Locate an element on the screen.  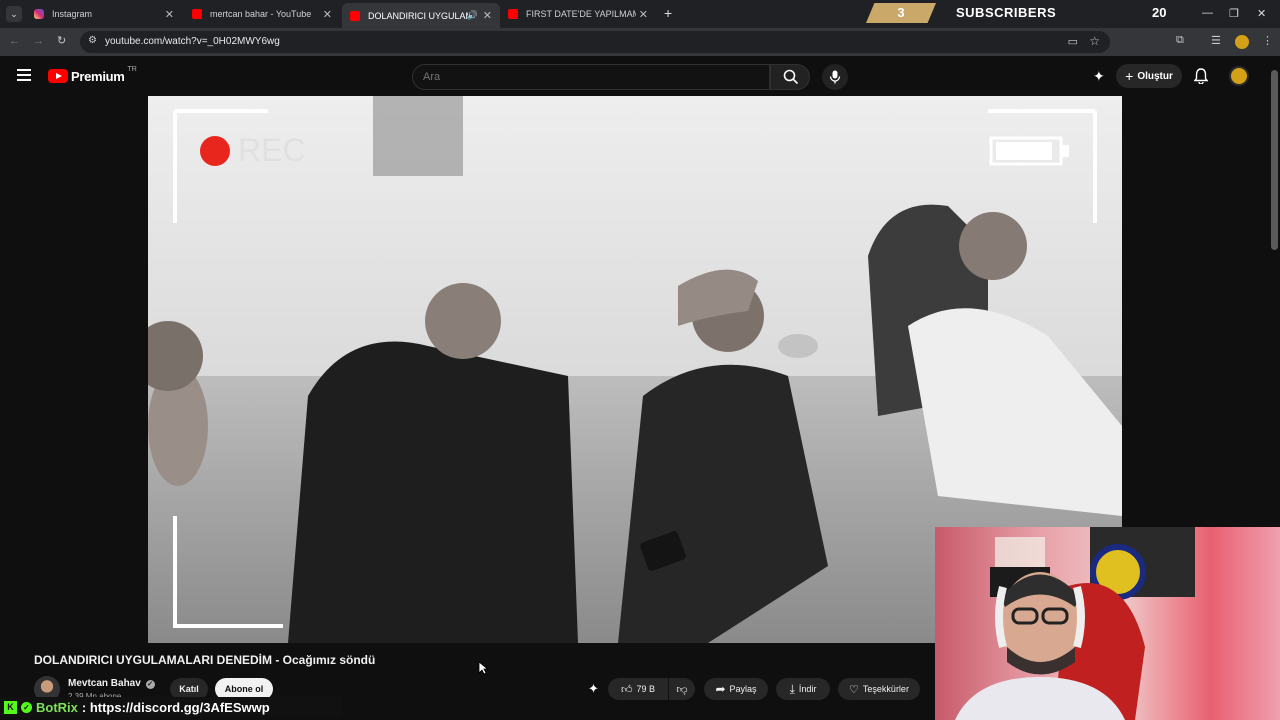
tab-title: mertcan bahar - YouTube is located at coordinates (261, 14).